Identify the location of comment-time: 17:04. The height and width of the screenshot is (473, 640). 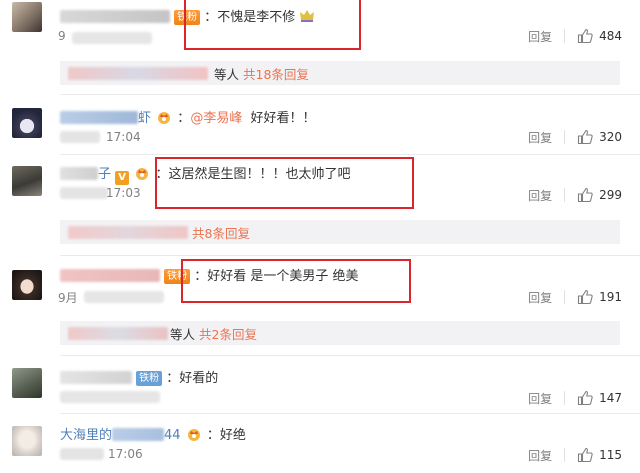
(123, 137).